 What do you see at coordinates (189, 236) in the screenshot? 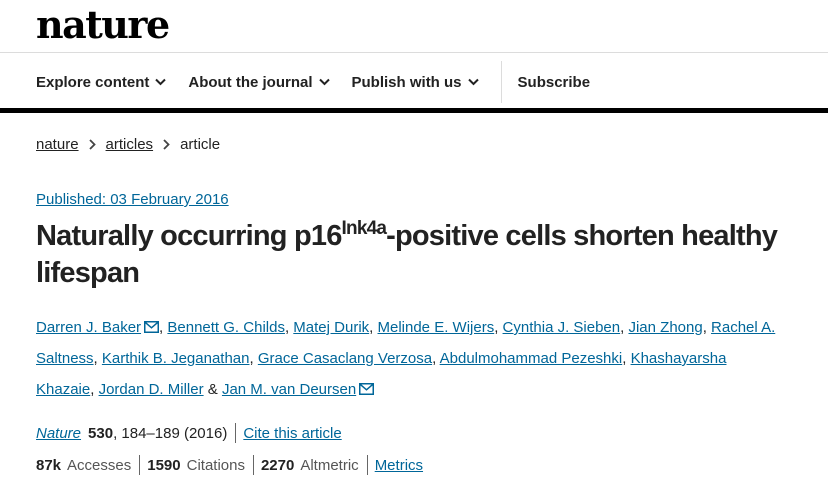
I see `title-part1: Naturally occurring p16` at bounding box center [189, 236].